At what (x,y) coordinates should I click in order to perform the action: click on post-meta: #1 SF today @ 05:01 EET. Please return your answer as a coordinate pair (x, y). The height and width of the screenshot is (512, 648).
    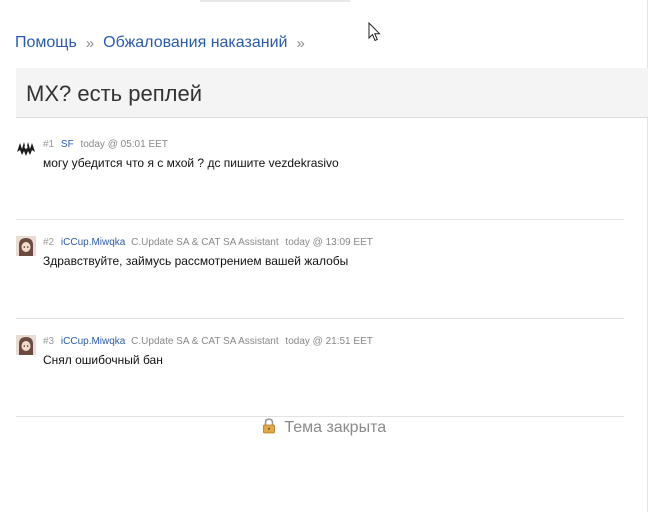
    Looking at the image, I should click on (105, 144).